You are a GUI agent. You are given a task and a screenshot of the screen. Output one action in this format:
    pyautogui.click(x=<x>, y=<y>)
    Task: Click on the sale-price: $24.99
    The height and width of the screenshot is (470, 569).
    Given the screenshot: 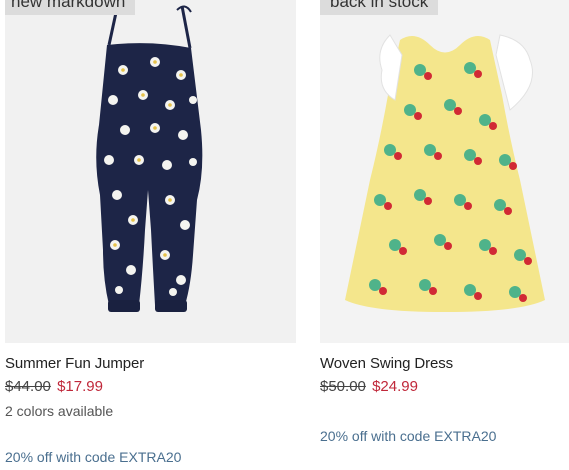 What is the action you would take?
    pyautogui.click(x=395, y=386)
    